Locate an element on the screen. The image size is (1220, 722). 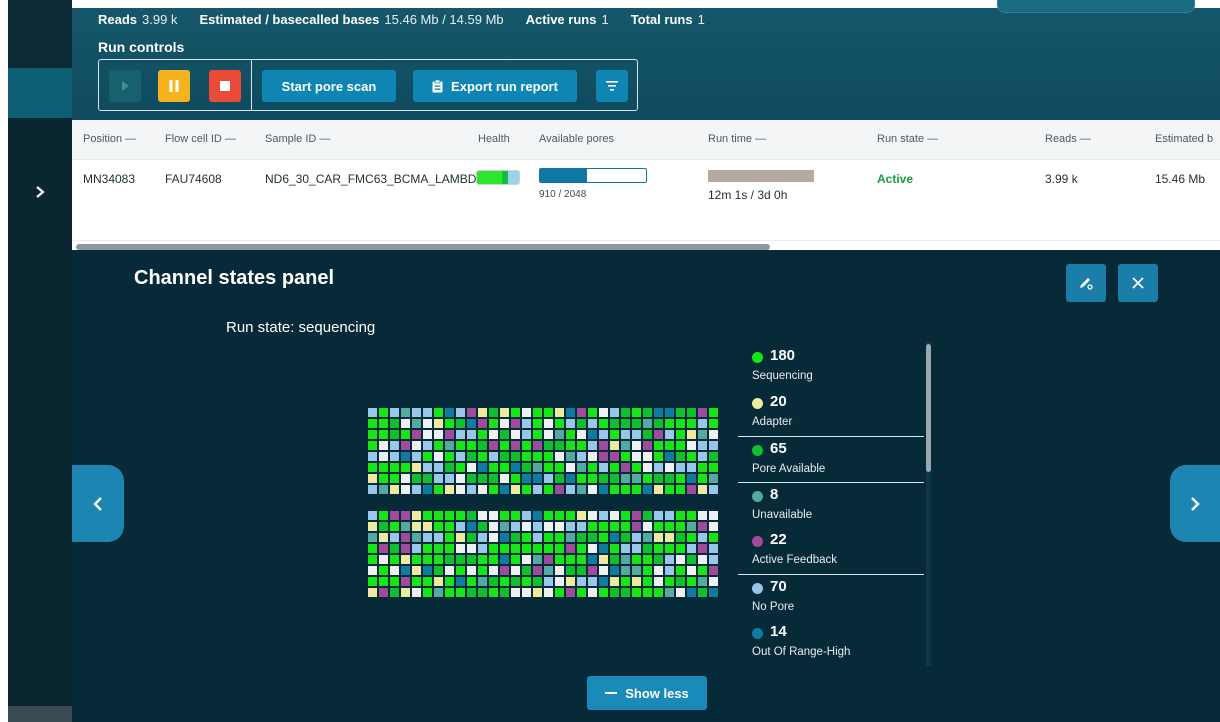
channel-grid-top is located at coordinates (544, 454).